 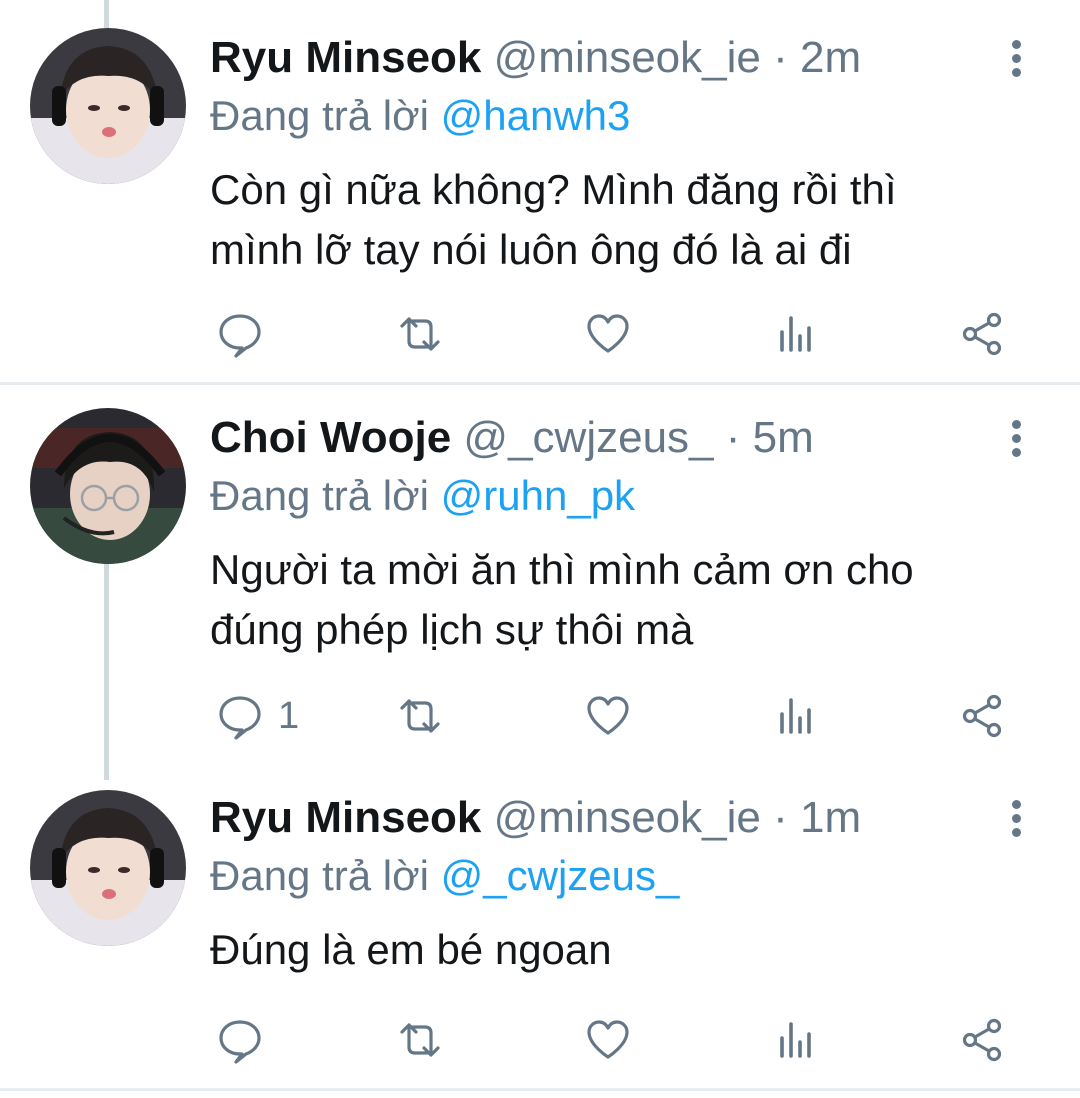 I want to click on tweet-header: Choi Wooje @_cwjzeus_ · 5m, so click(x=600, y=438).